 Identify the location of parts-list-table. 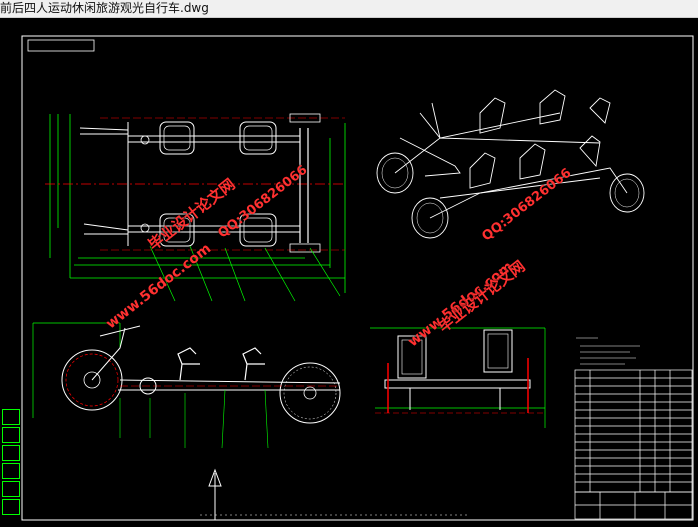
(633, 431).